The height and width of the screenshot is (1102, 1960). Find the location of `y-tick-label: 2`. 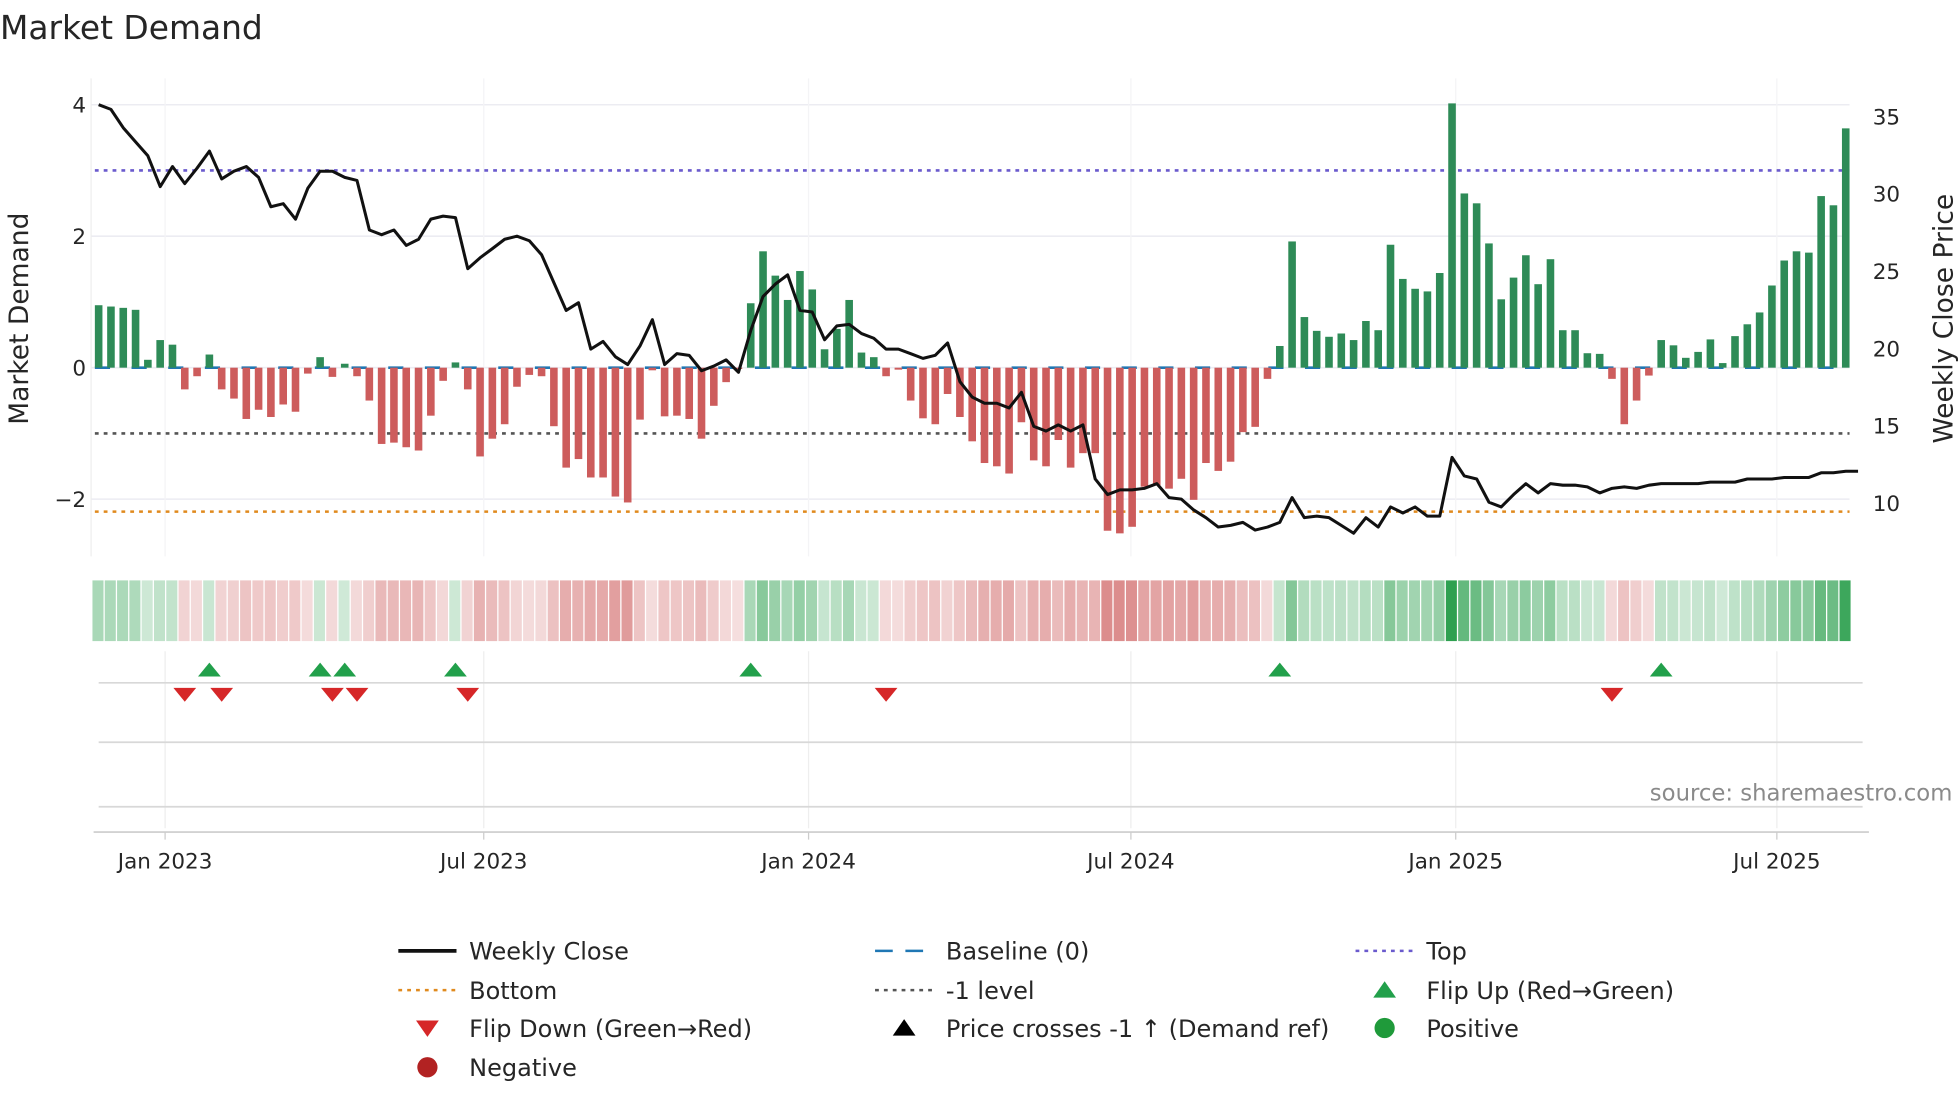

y-tick-label: 2 is located at coordinates (79, 237).